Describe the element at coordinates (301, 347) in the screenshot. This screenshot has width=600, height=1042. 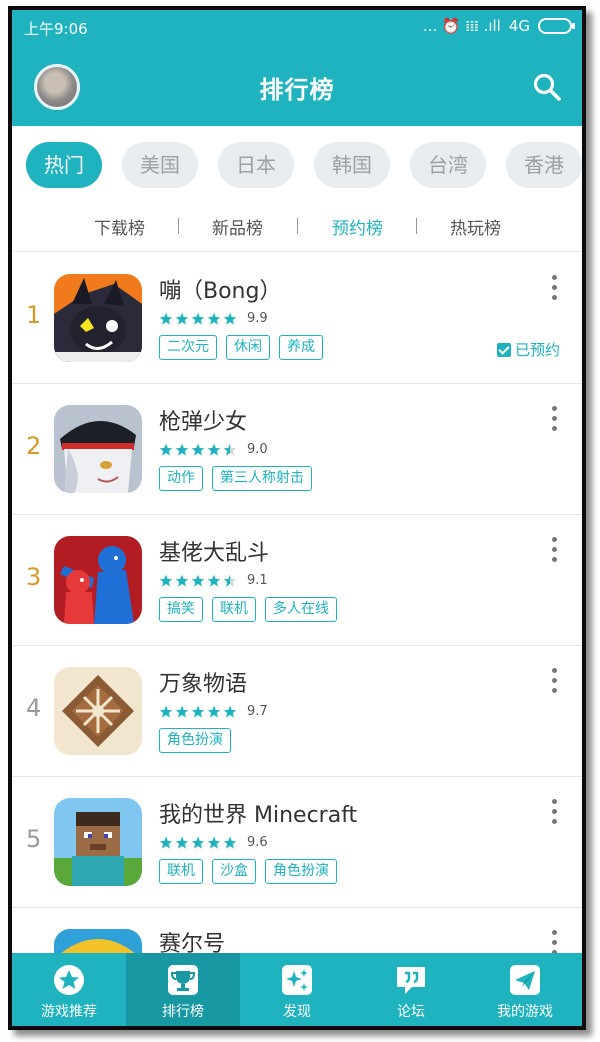
I see `tag: 养成` at that location.